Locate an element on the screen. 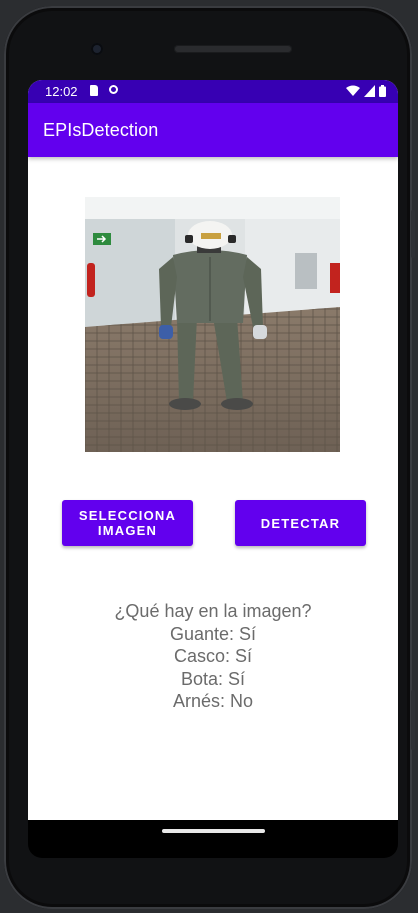 This screenshot has width=418, height=913. signal-icon is located at coordinates (369, 91).